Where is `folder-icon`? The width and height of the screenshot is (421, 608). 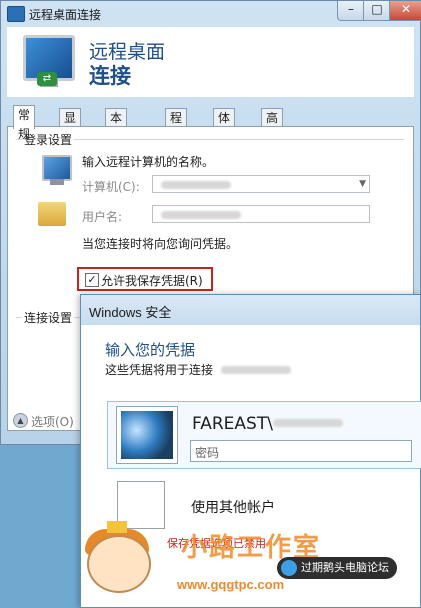
folder-icon is located at coordinates (52, 214).